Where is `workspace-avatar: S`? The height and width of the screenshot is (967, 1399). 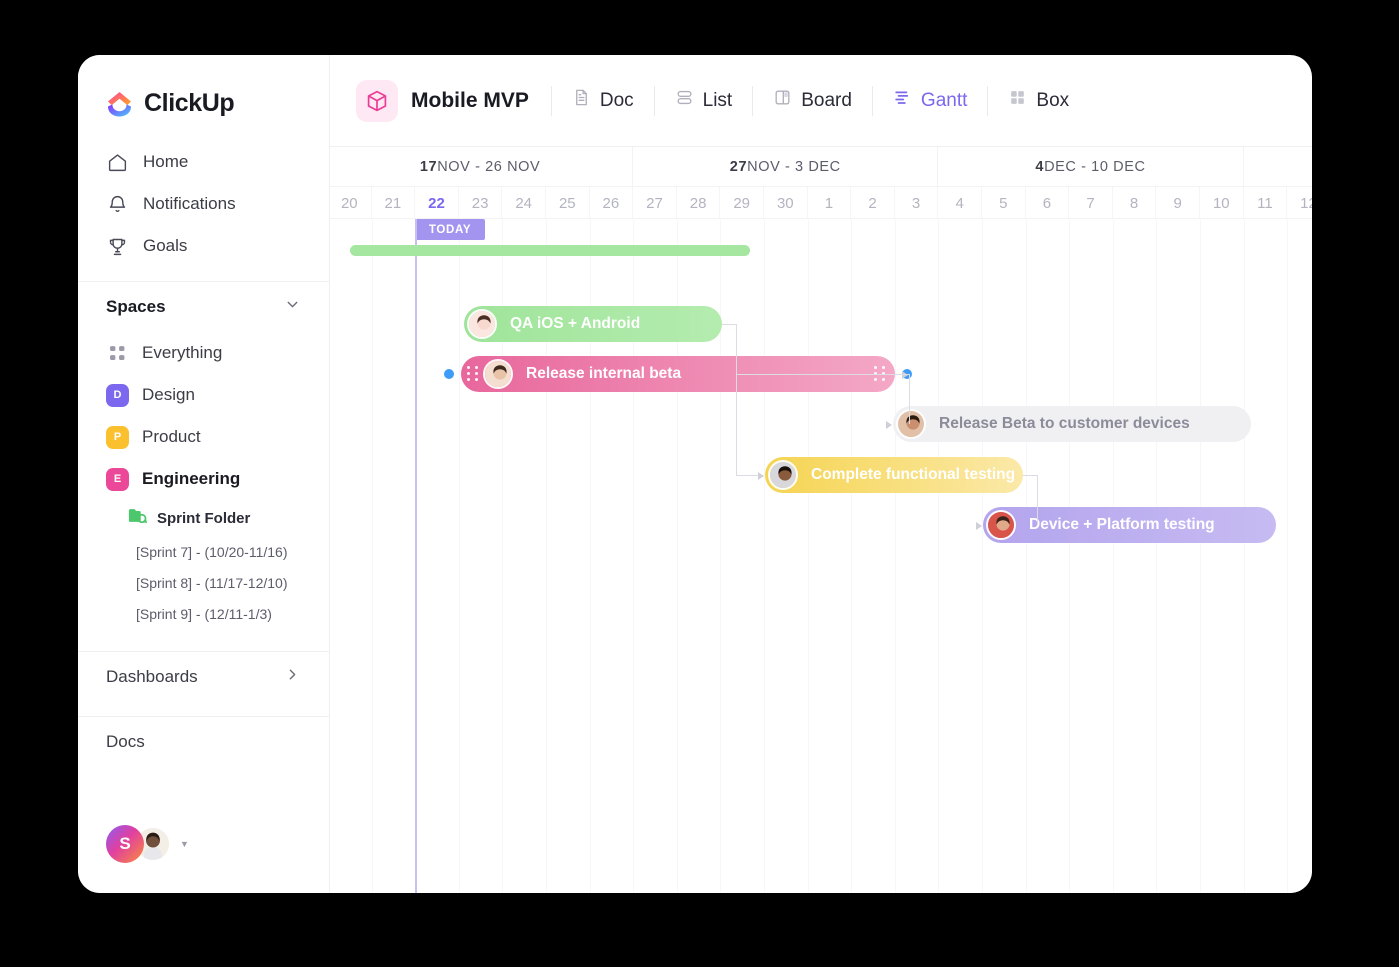
workspace-avatar: S is located at coordinates (125, 844).